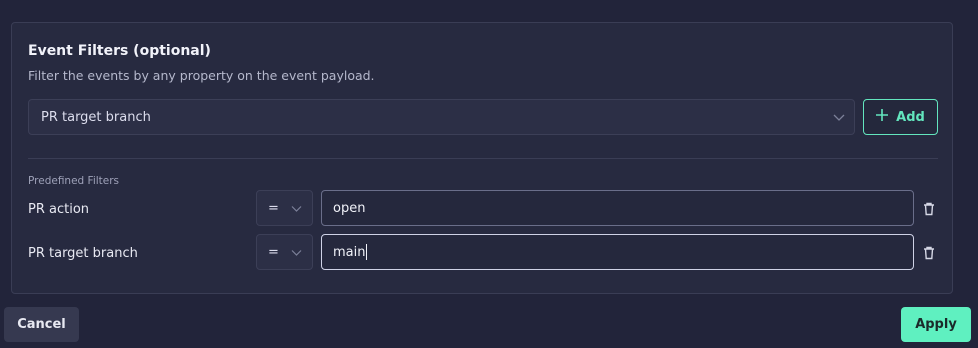 The height and width of the screenshot is (348, 978). I want to click on filter-value-input: open, so click(617, 208).